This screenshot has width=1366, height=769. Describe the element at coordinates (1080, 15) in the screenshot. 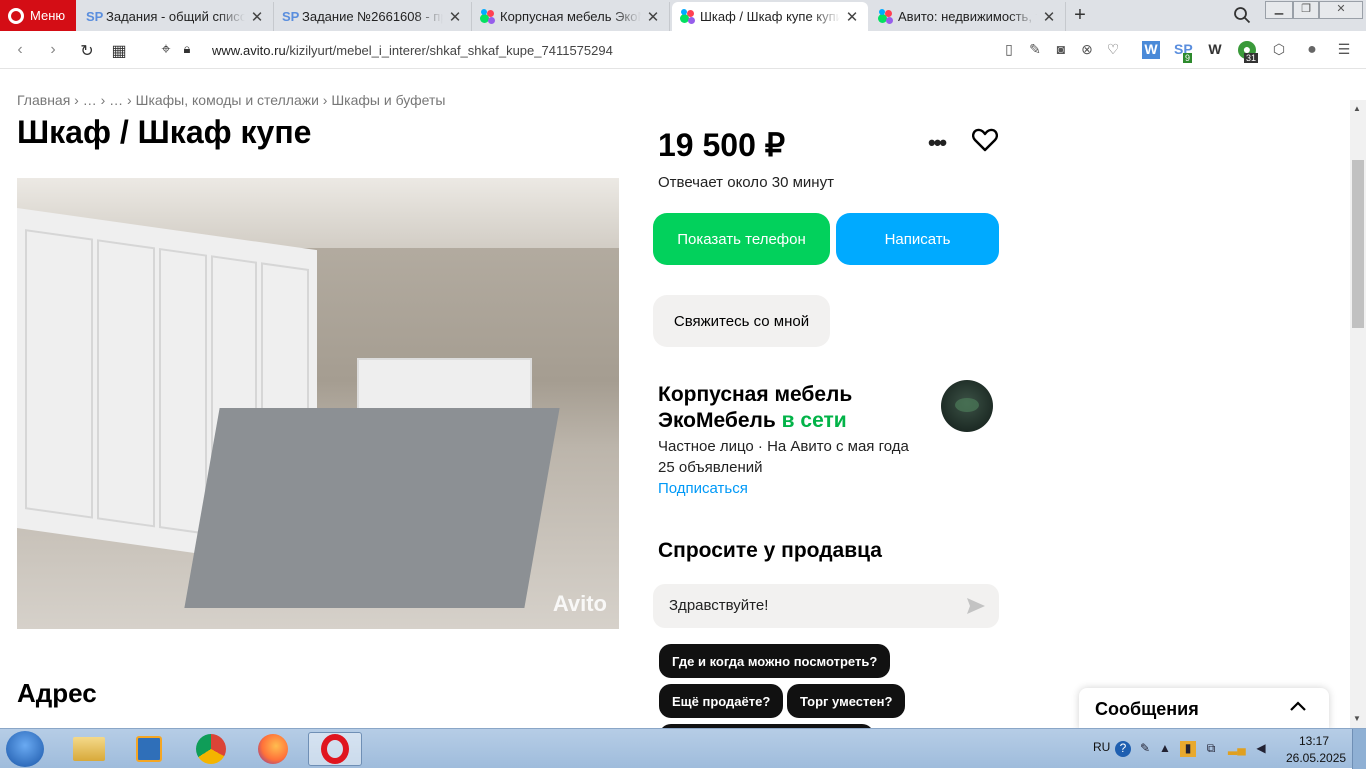

I see `new-tab-plus-icon: +` at that location.